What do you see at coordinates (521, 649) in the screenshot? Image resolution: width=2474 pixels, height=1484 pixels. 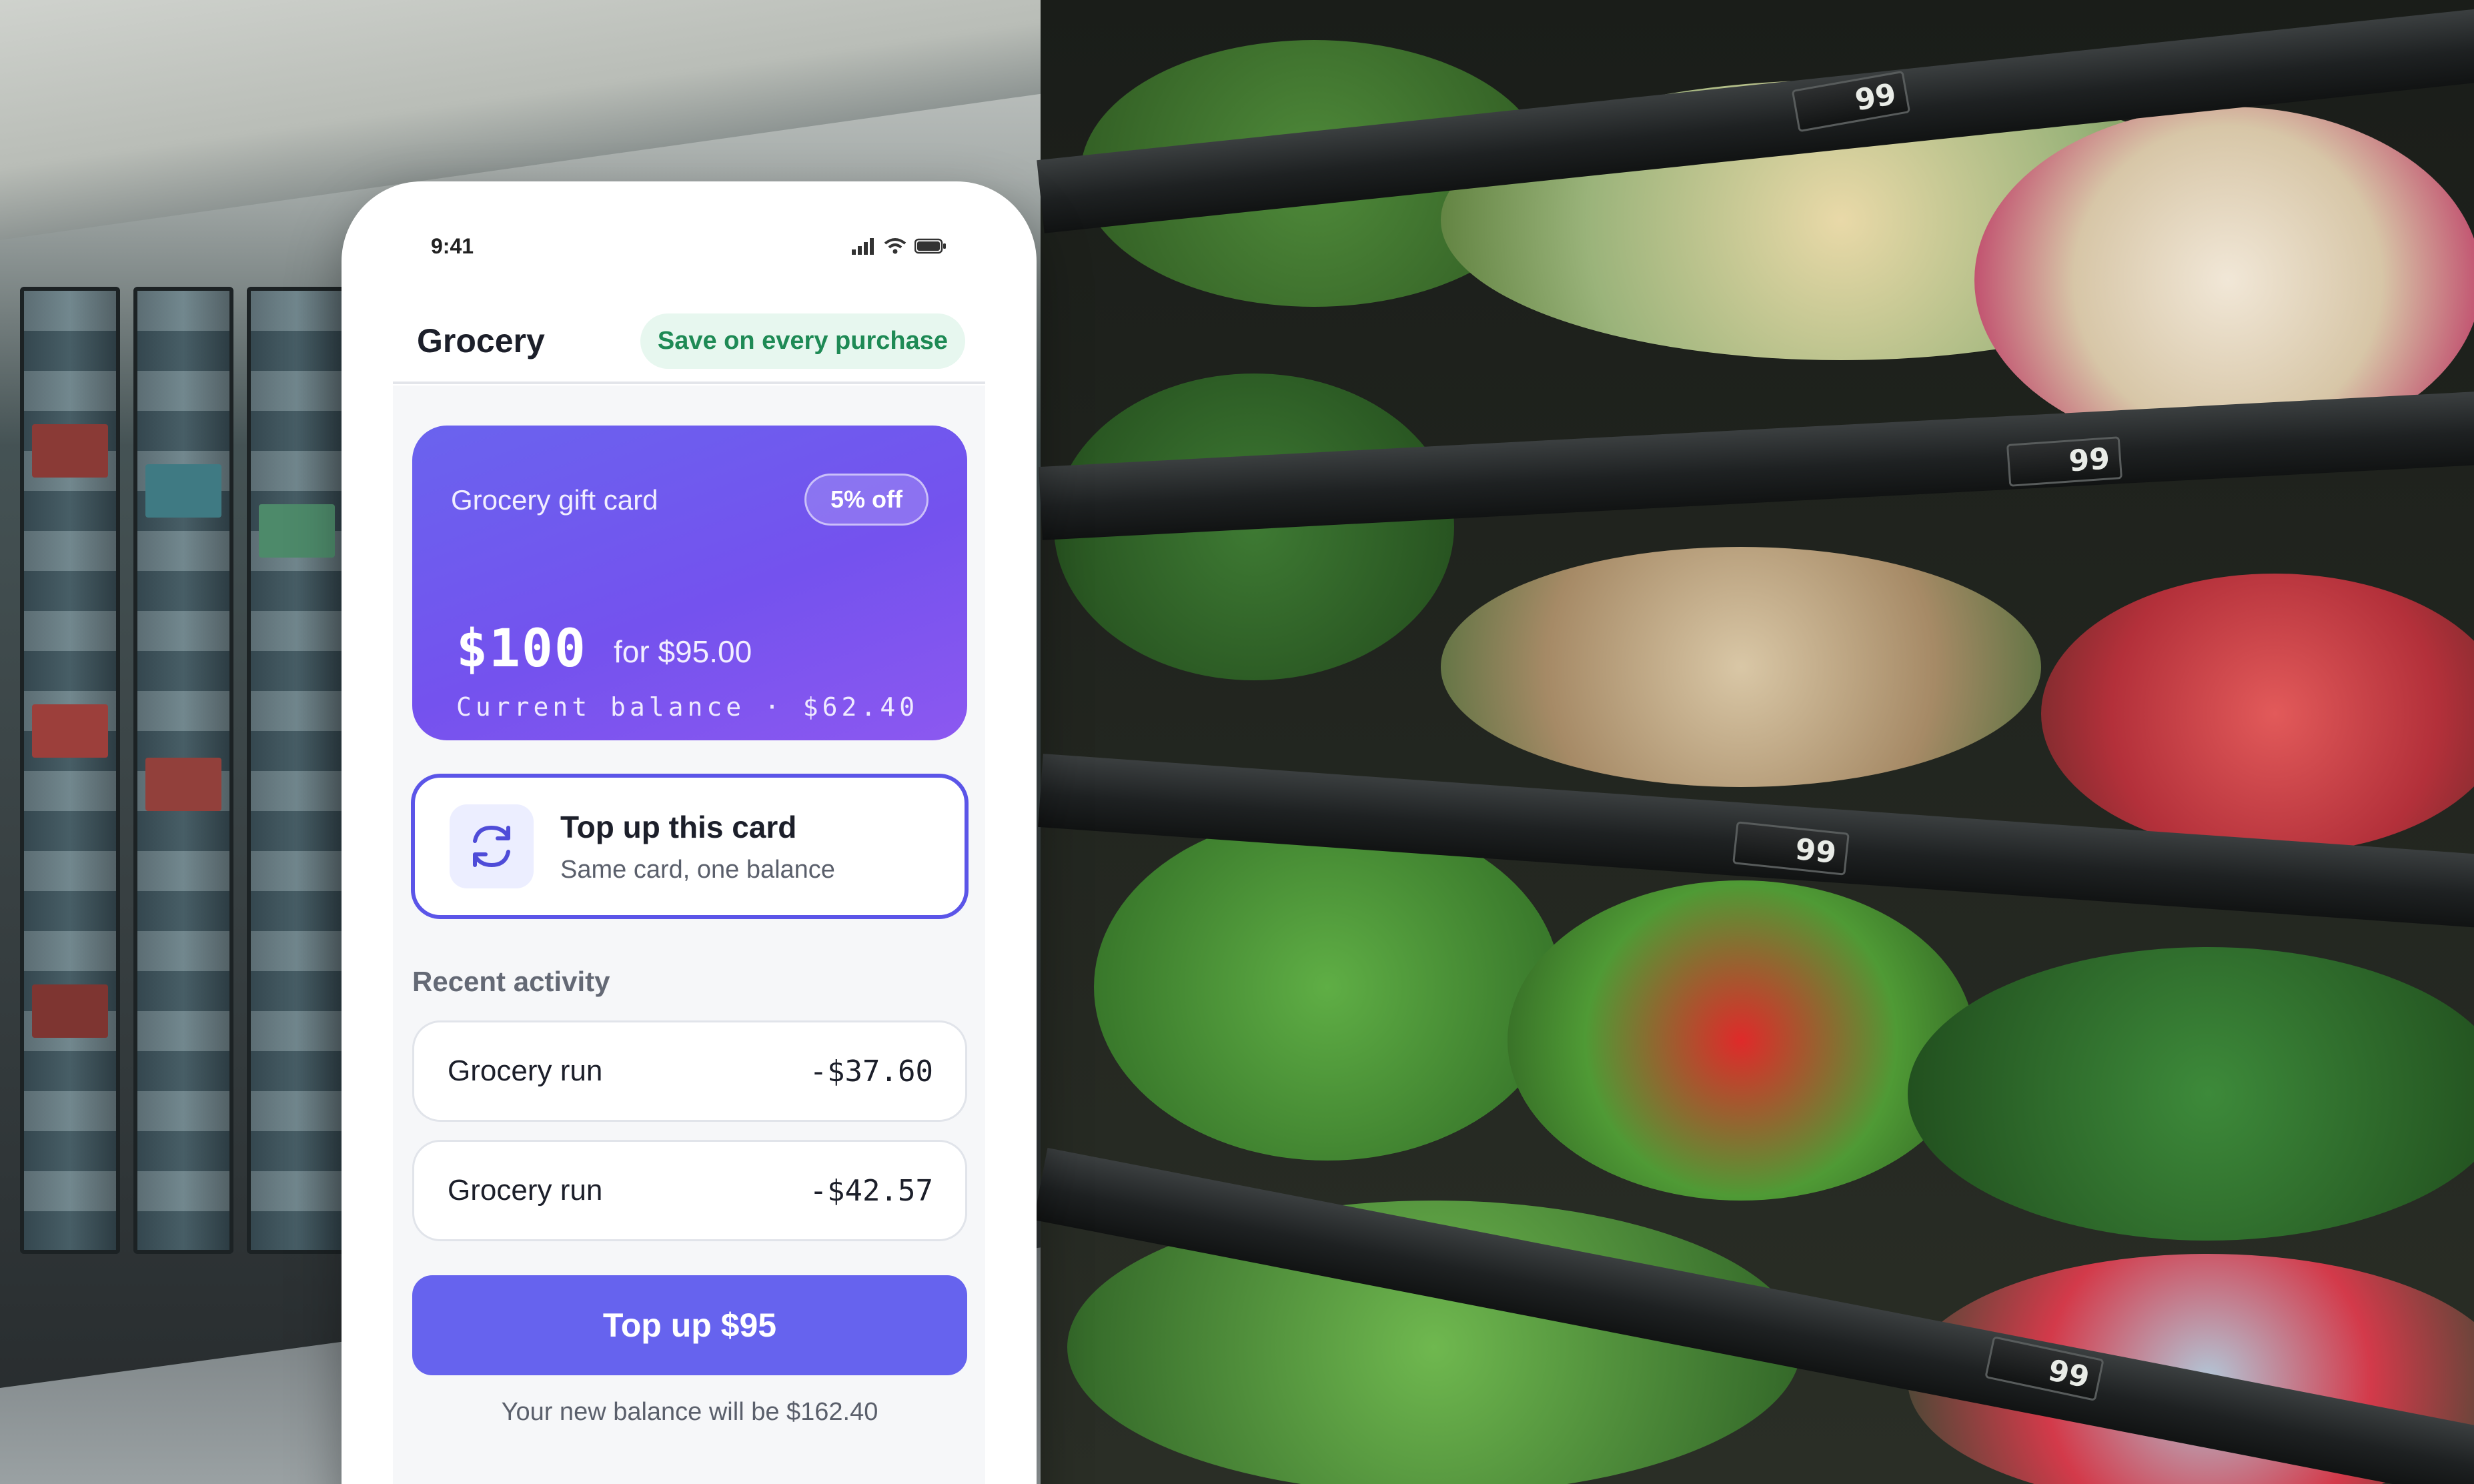 I see `gift-card-amount: $100` at bounding box center [521, 649].